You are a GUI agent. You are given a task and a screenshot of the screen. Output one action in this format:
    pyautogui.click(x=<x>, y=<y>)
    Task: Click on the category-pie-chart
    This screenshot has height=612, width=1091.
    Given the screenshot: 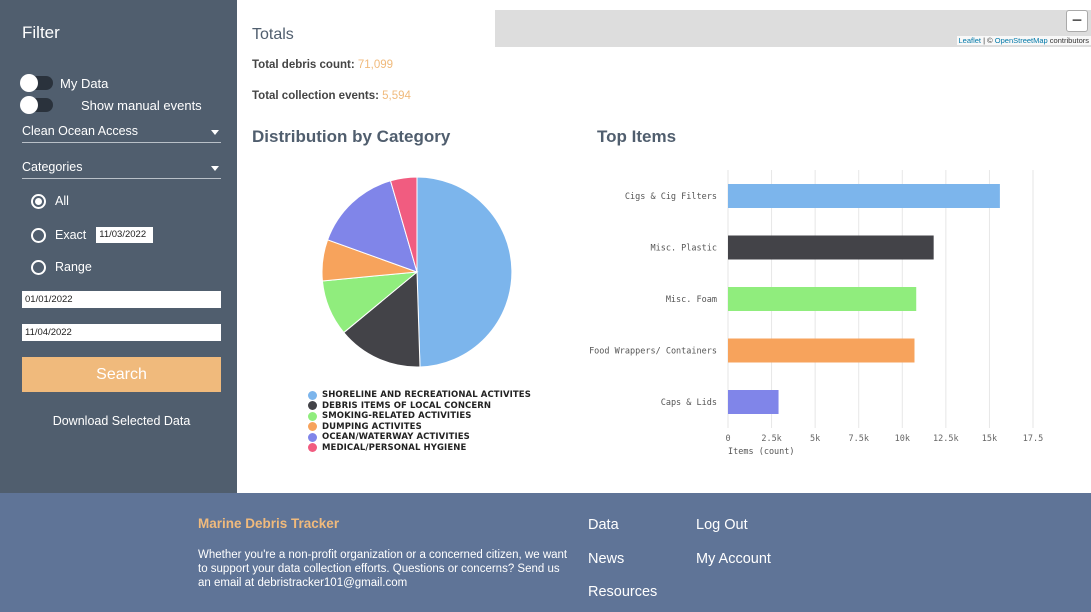 What is the action you would take?
    pyautogui.click(x=417, y=272)
    